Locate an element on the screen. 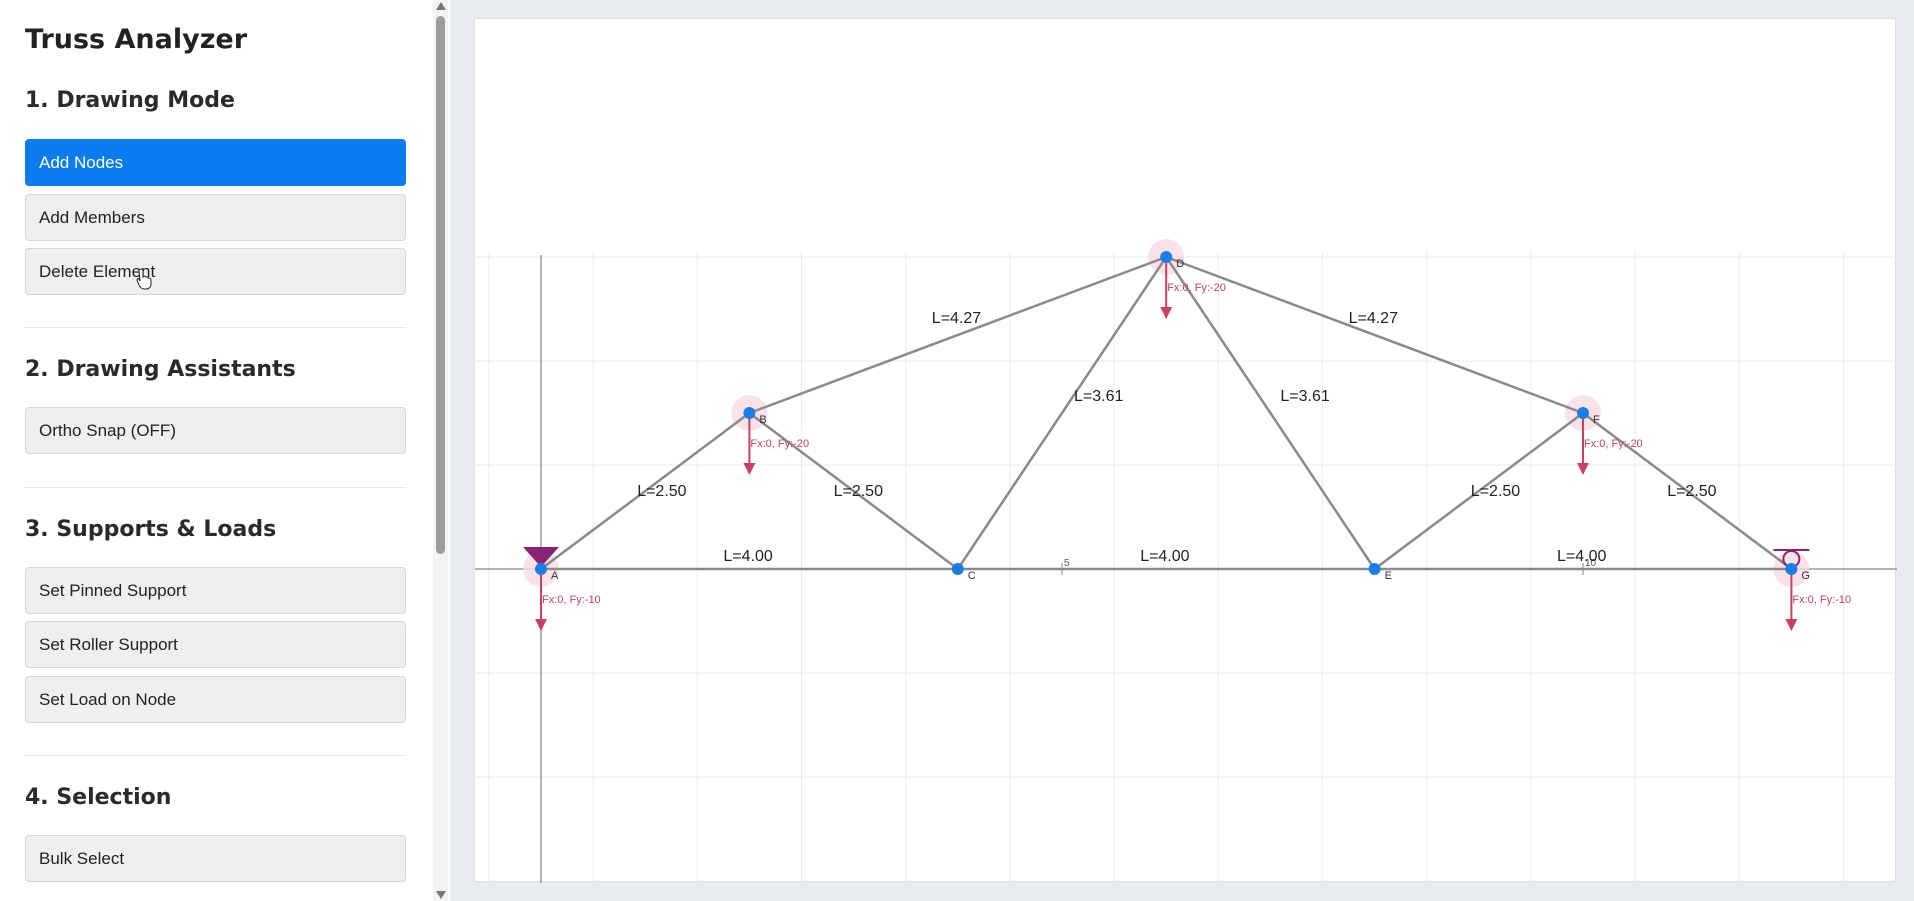 This screenshot has width=1914, height=901. sidebar-scrollbar is located at coordinates (441, 450).